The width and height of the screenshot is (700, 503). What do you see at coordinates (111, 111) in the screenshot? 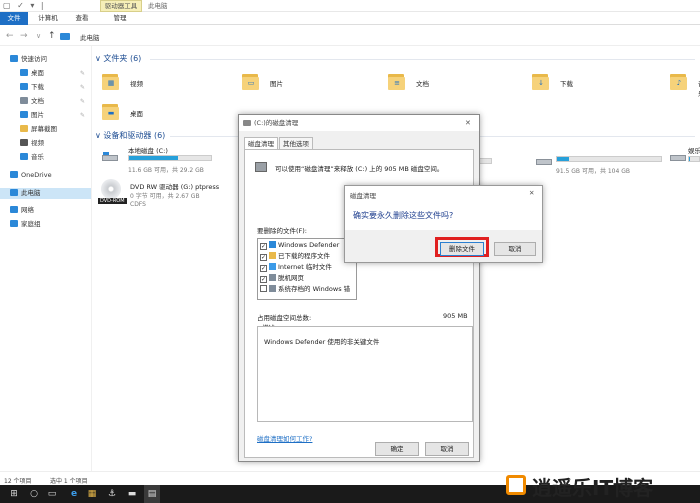
I see `desktop-folder-icon: ▬` at bounding box center [111, 111].